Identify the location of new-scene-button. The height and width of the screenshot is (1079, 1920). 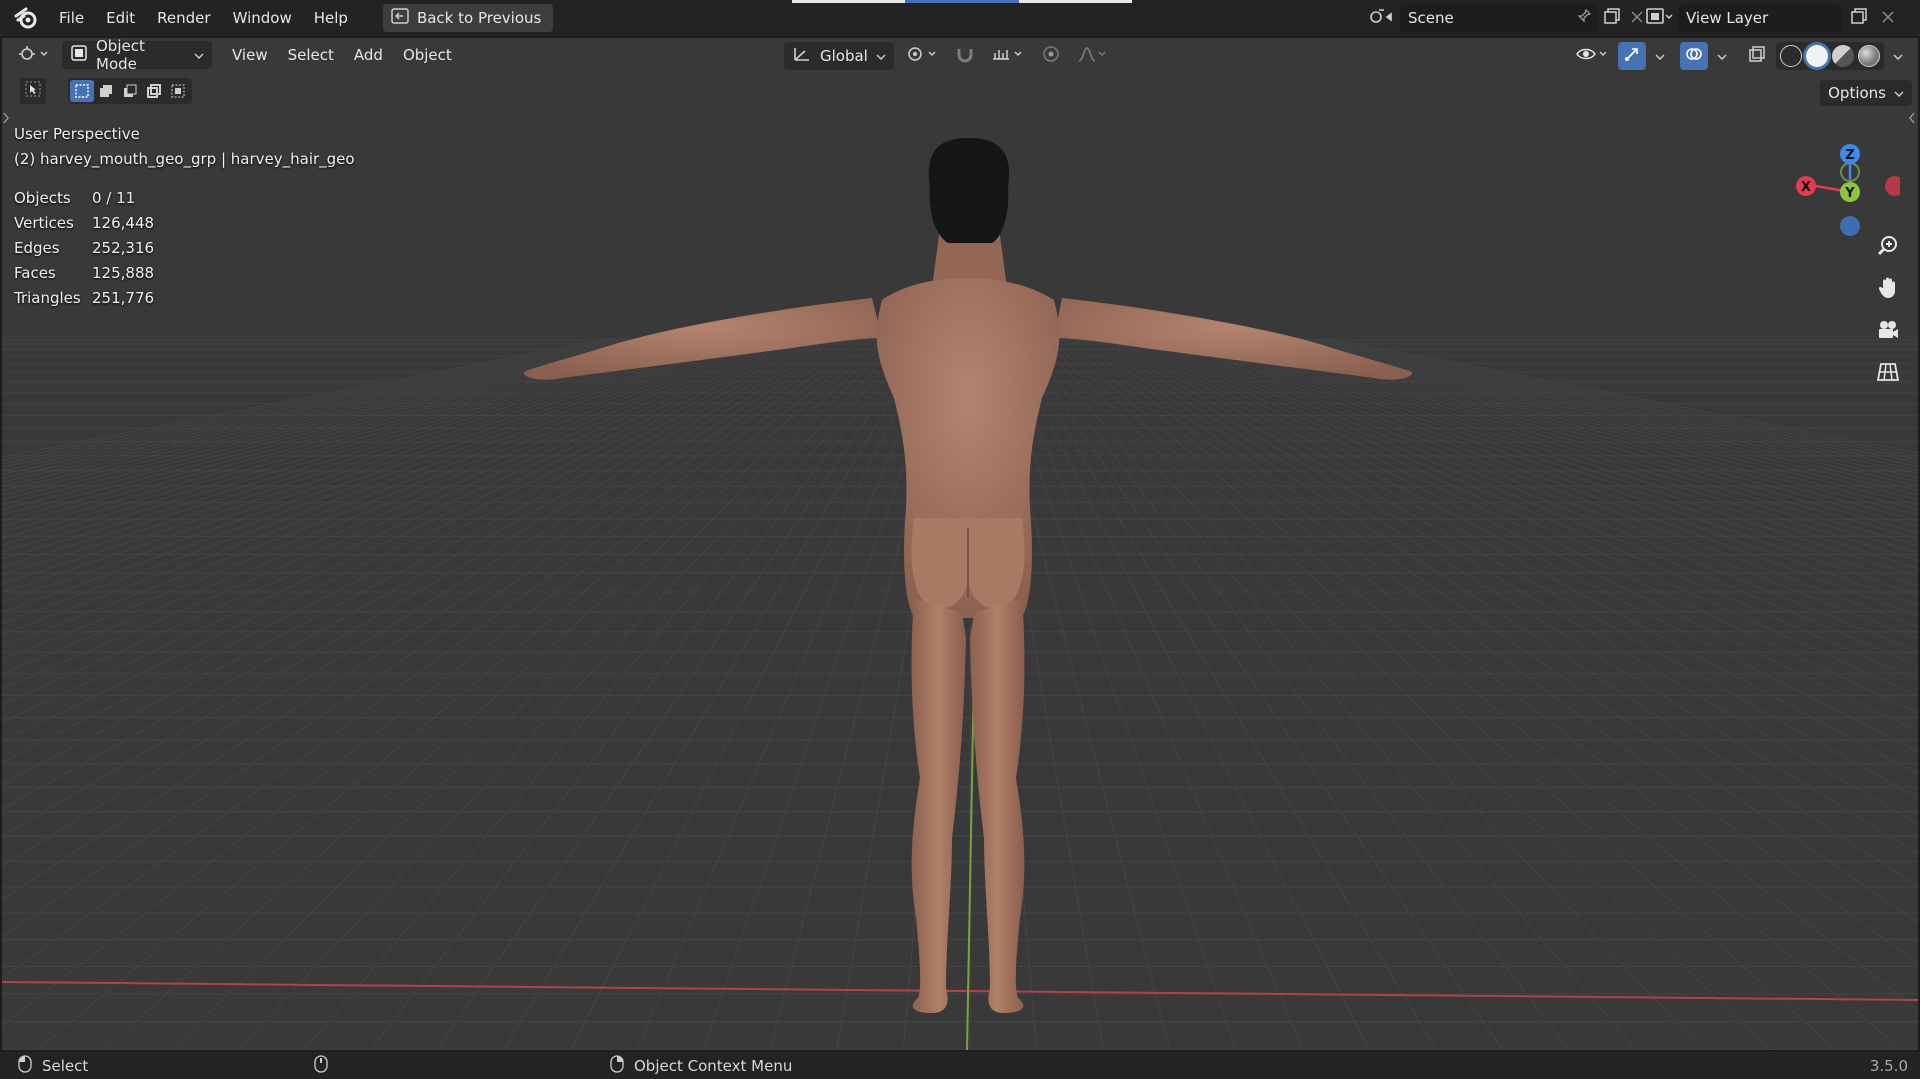
(1612, 18).